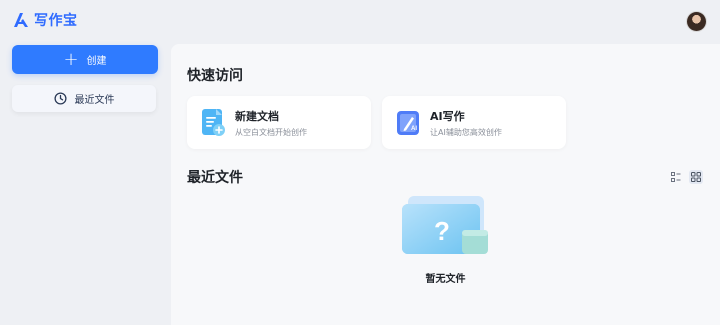  What do you see at coordinates (414, 129) in the screenshot?
I see `svg-text: AI` at bounding box center [414, 129].